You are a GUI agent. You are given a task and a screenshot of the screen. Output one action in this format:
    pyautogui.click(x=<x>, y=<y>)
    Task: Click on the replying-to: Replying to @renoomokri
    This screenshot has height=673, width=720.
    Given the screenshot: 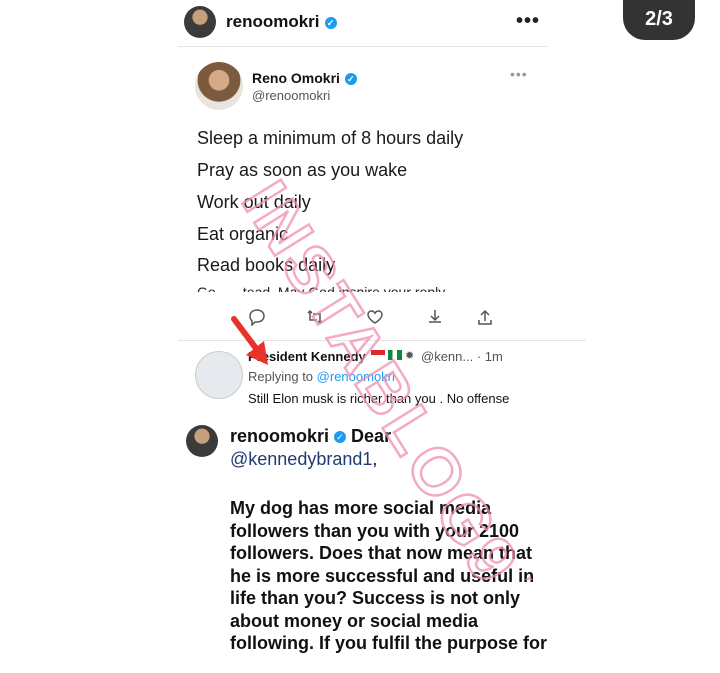 What is the action you would take?
    pyautogui.click(x=321, y=376)
    